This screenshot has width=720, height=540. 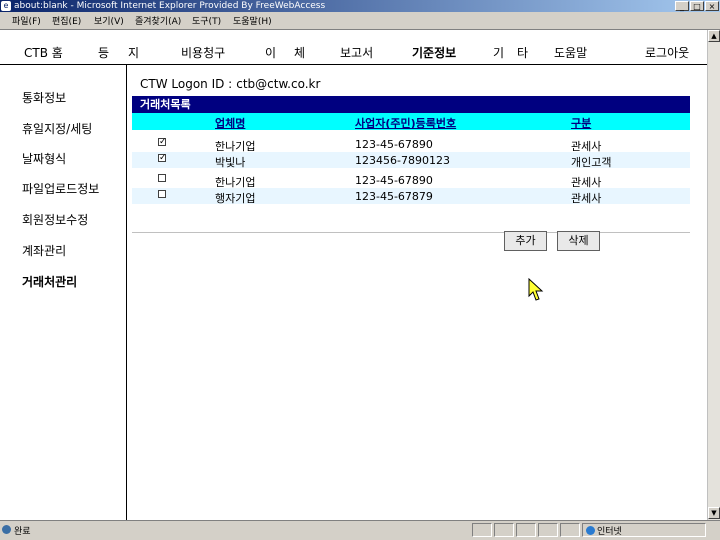 I want to click on nav-reports: 보고서, so click(x=356, y=52).